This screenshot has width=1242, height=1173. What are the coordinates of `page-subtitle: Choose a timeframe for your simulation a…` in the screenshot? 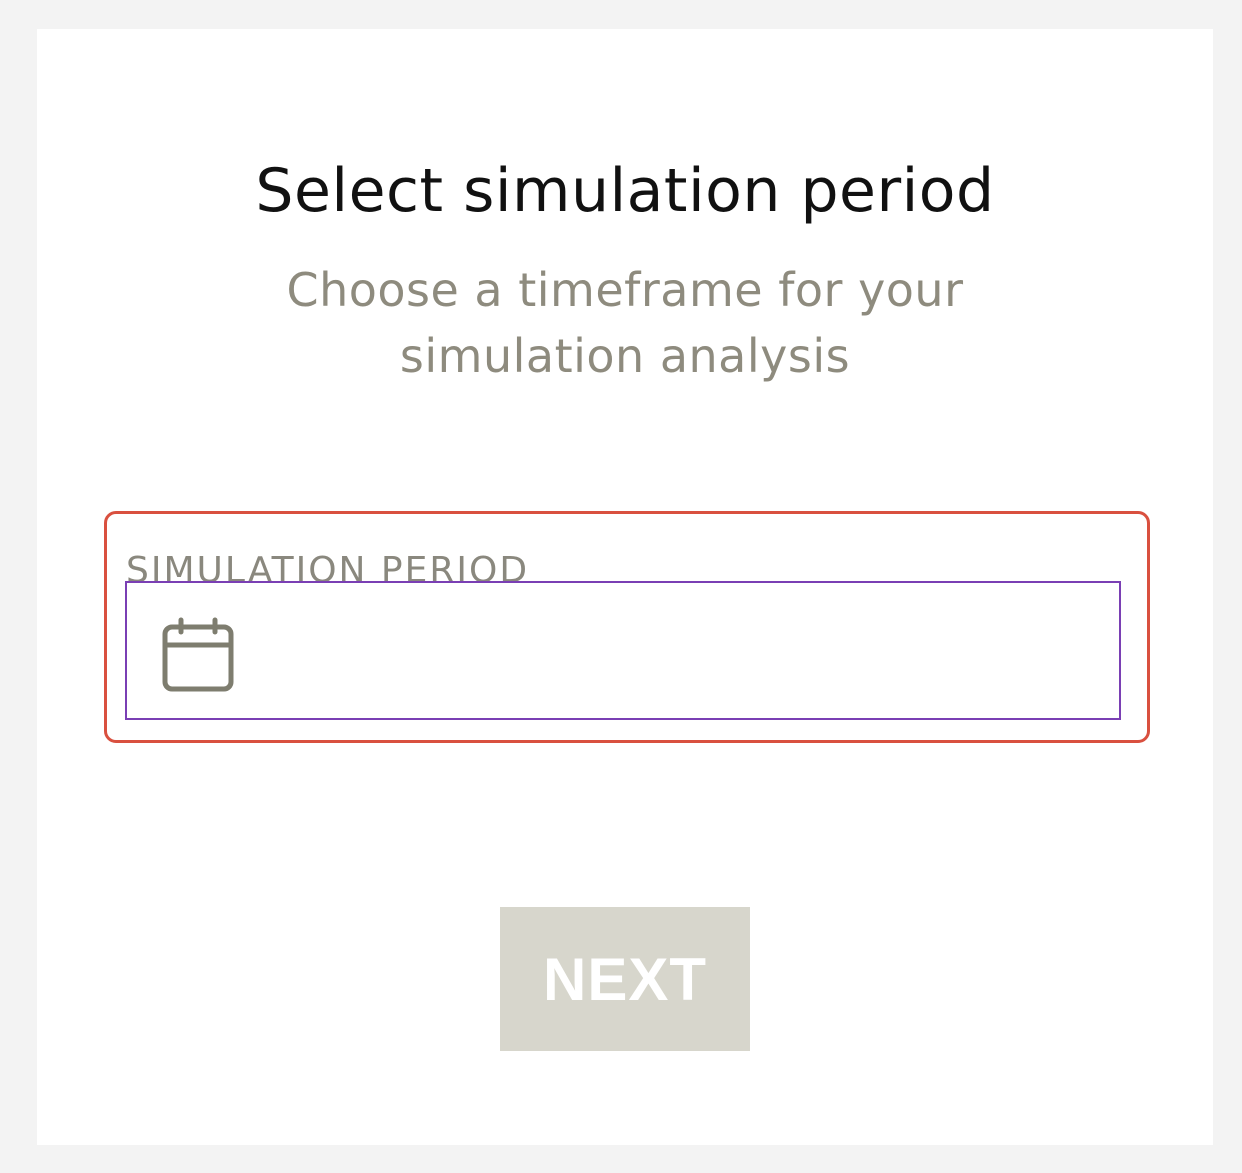 It's located at (625, 323).